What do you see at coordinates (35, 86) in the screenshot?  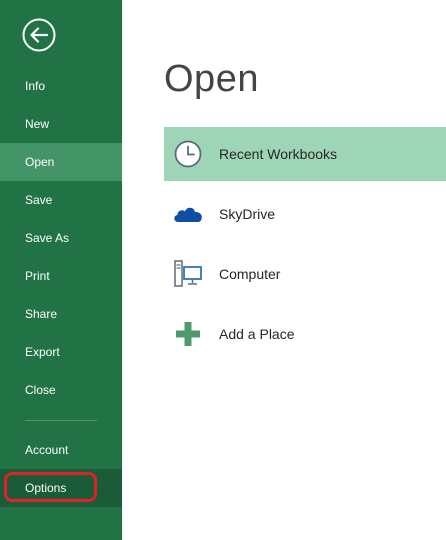 I see `sidebar-item-label: Info` at bounding box center [35, 86].